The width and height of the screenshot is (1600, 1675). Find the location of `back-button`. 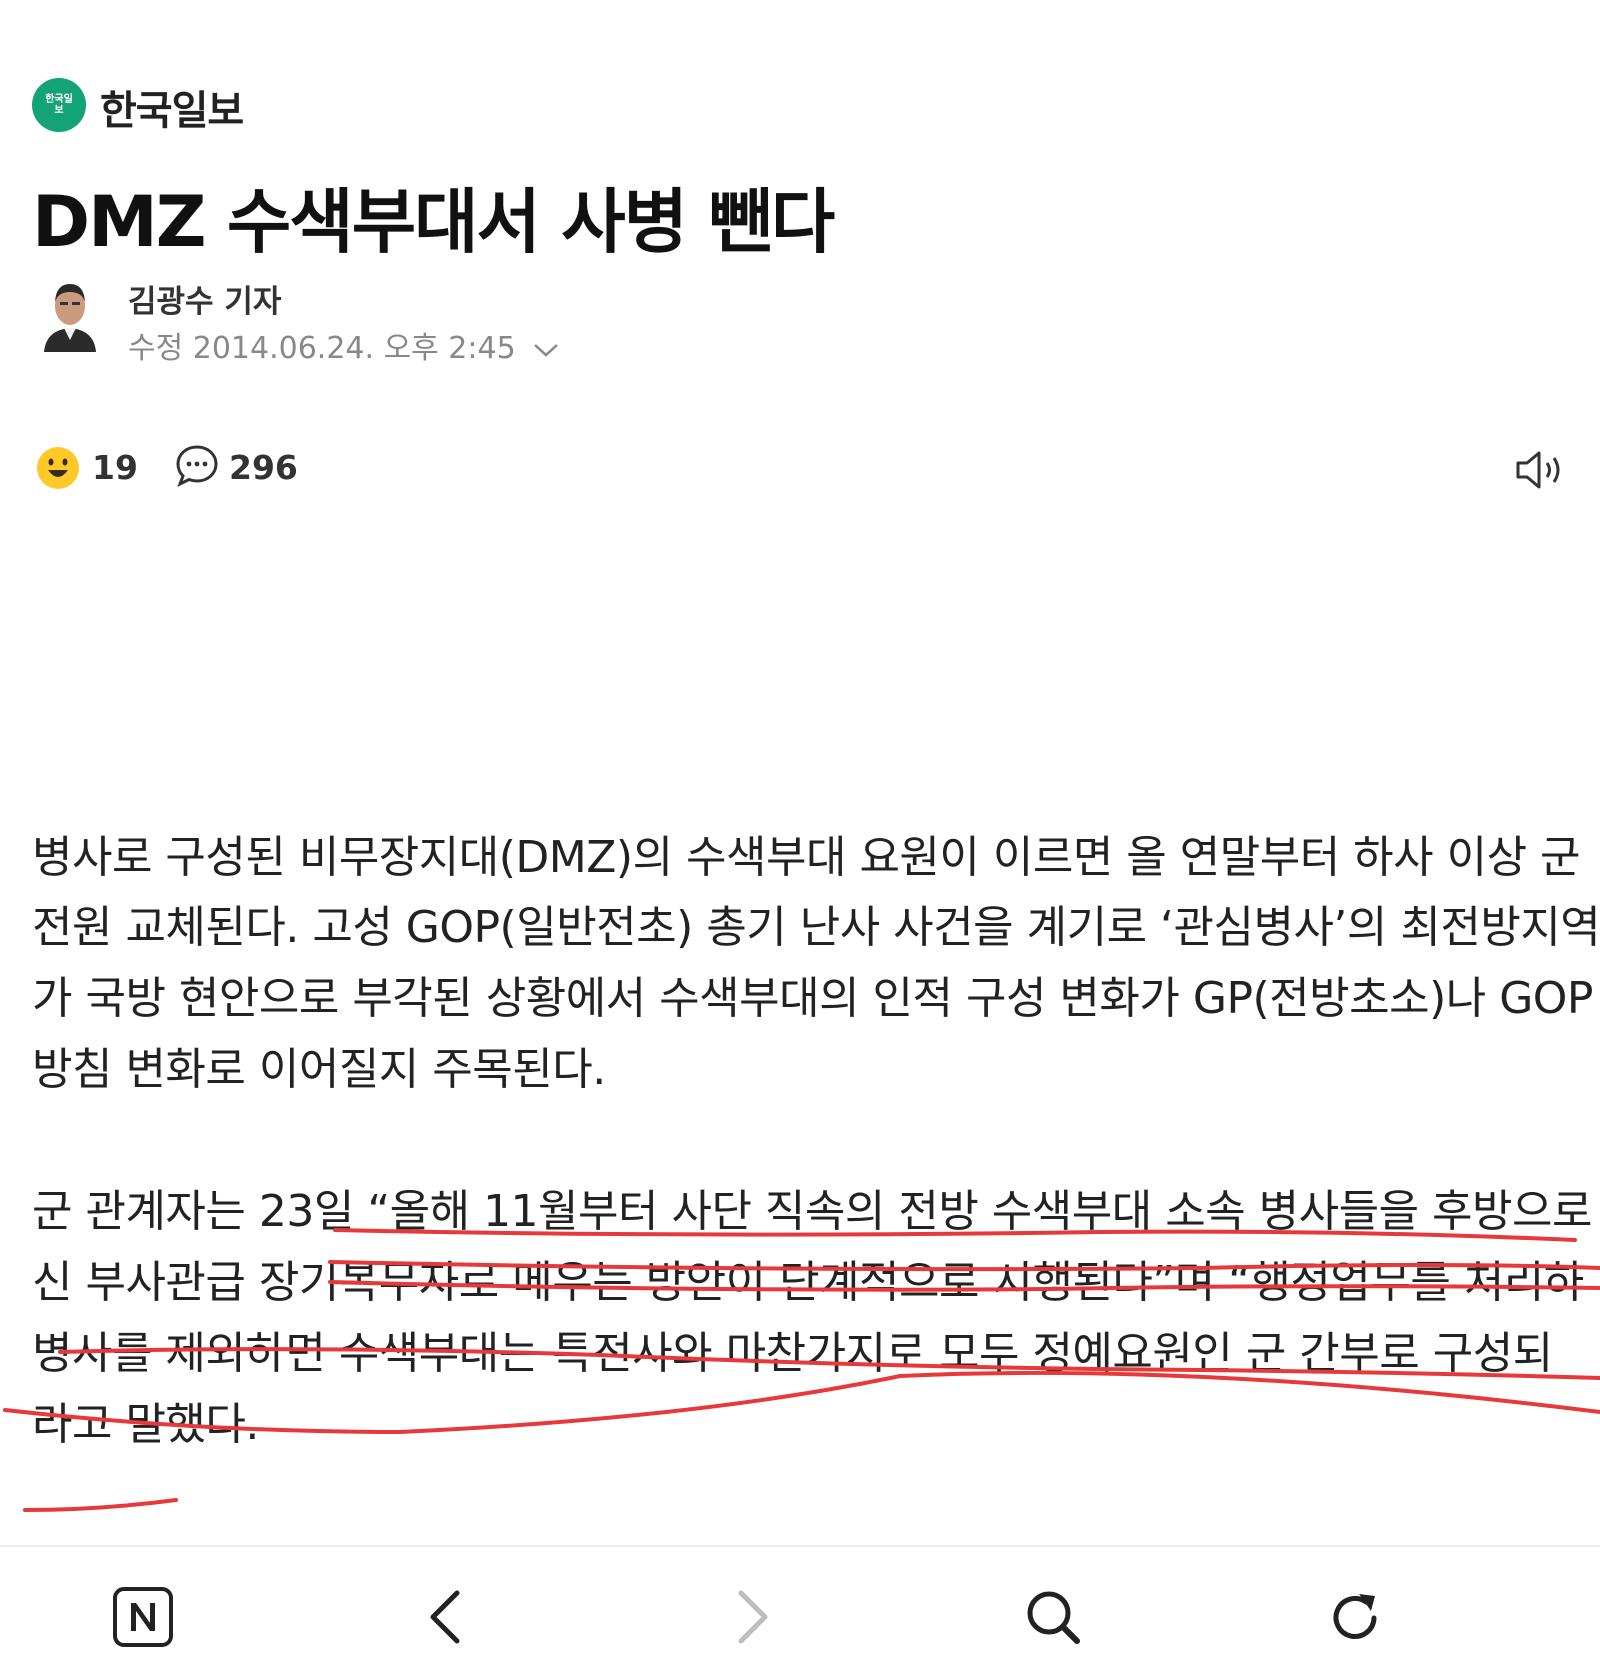

back-button is located at coordinates (445, 1617).